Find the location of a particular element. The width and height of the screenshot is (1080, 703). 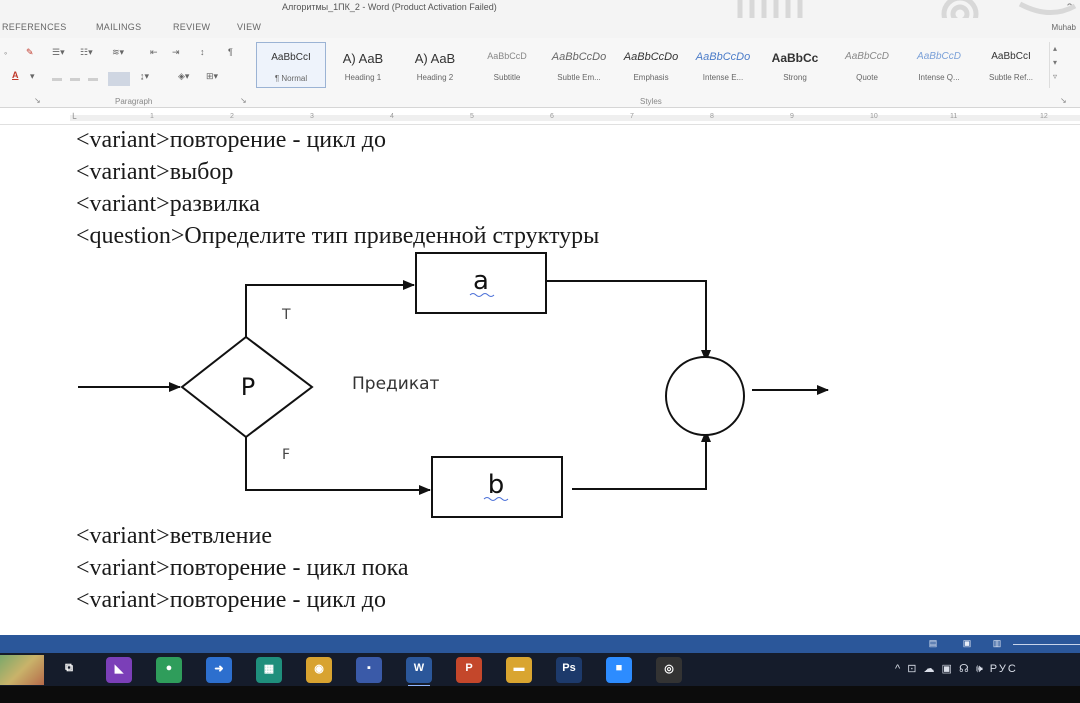

horizontal-ruler: └ 1 2 3 4 5 6 7 8 9 10 11 12 is located at coordinates (540, 117).